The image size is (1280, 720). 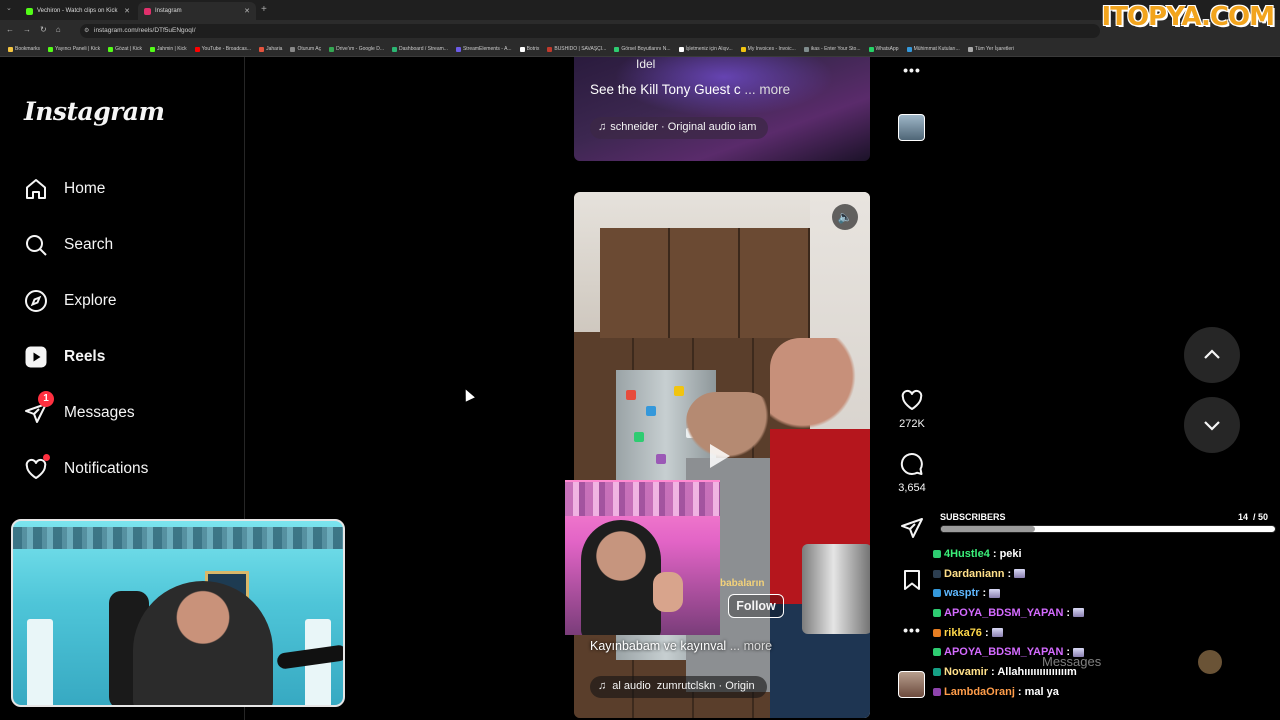 What do you see at coordinates (70, 301) in the screenshot?
I see `sidebar-item-explore: Explore` at bounding box center [70, 301].